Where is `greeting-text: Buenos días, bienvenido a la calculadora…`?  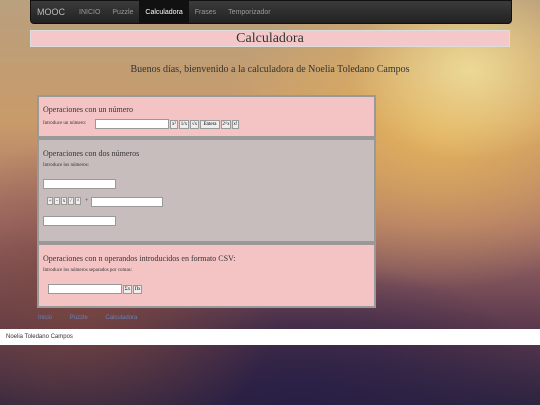
greeting-text: Buenos días, bienvenido a la calculadora… is located at coordinates (270, 69).